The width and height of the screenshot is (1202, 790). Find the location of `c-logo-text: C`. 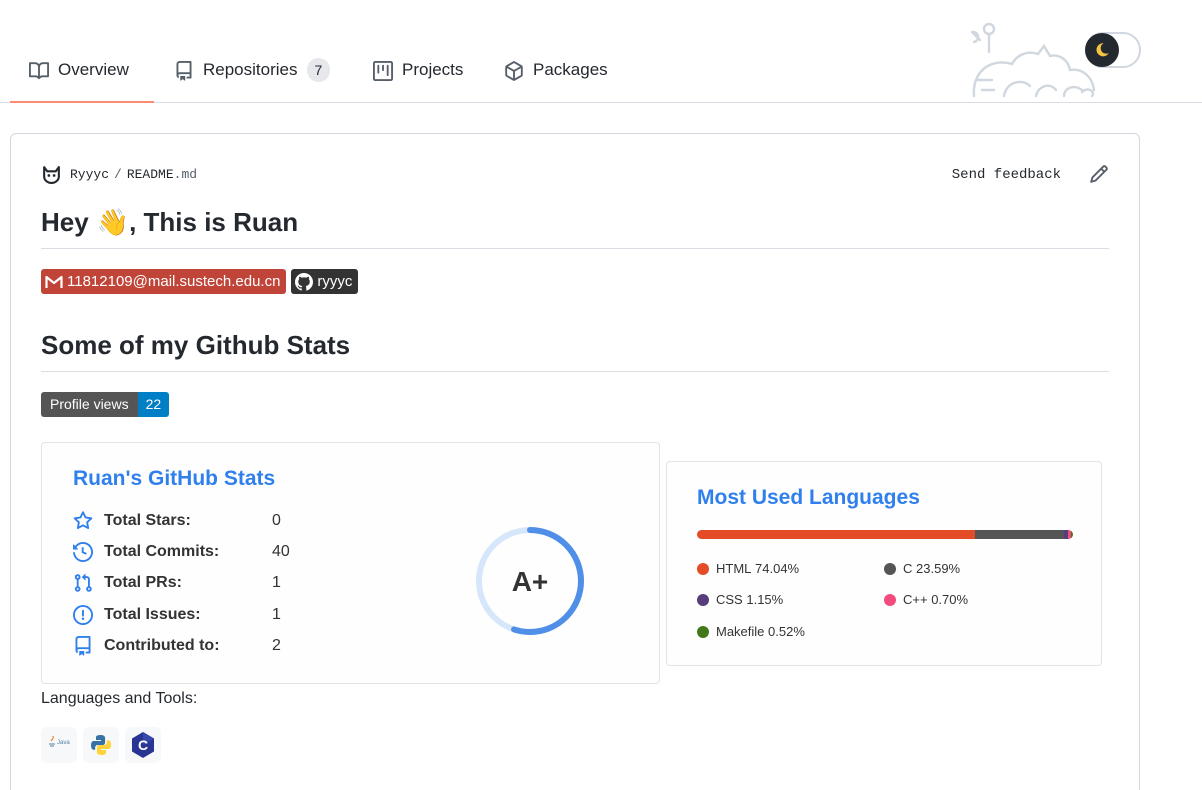

c-logo-text: C is located at coordinates (143, 745).